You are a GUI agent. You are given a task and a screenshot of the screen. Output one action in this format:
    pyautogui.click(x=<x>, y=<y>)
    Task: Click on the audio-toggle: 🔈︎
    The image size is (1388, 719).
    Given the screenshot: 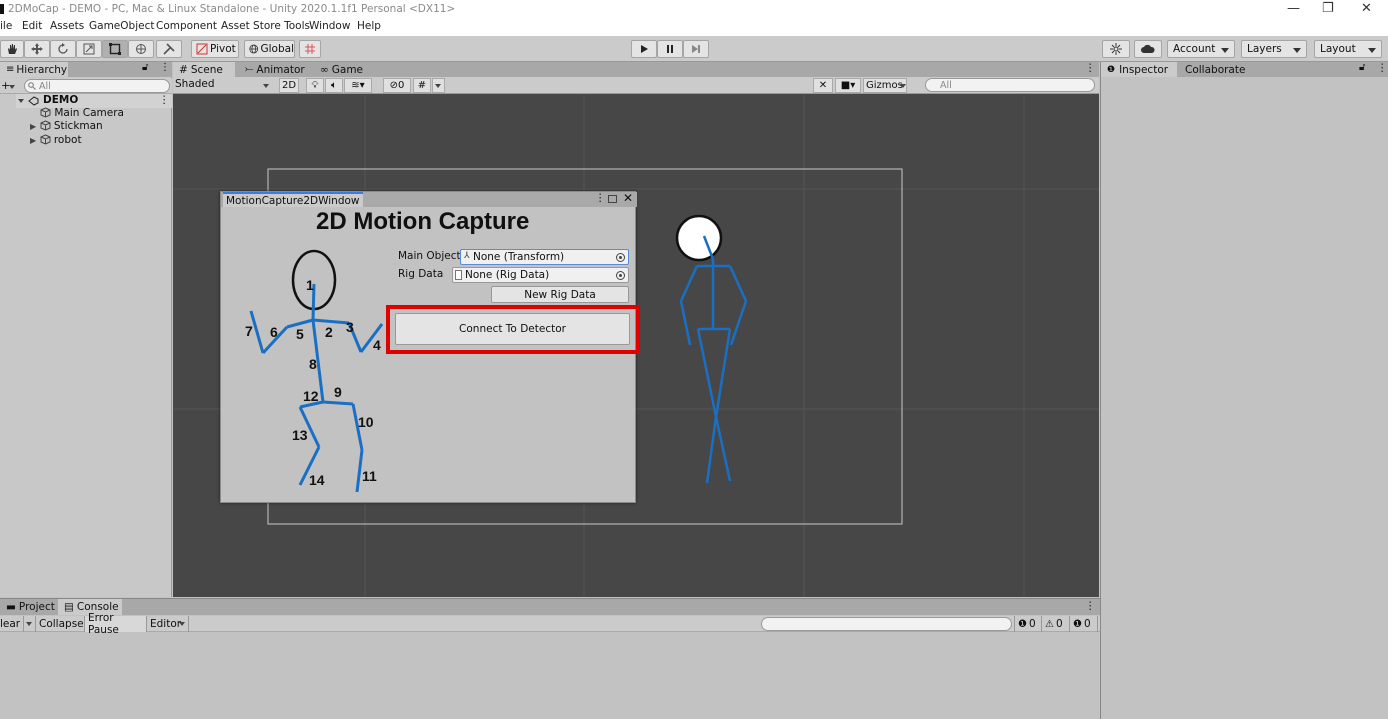 What is the action you would take?
    pyautogui.click(x=334, y=85)
    